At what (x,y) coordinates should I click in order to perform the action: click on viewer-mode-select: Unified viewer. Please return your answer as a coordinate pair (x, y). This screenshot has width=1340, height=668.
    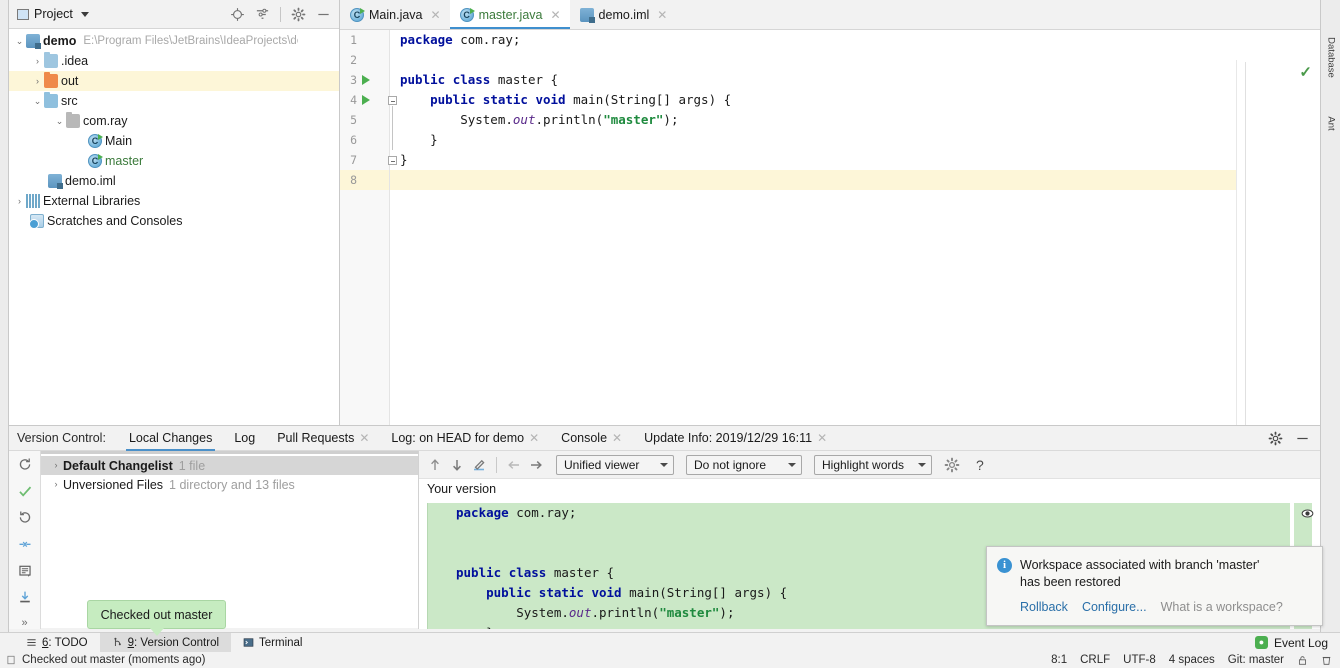
    Looking at the image, I should click on (615, 464).